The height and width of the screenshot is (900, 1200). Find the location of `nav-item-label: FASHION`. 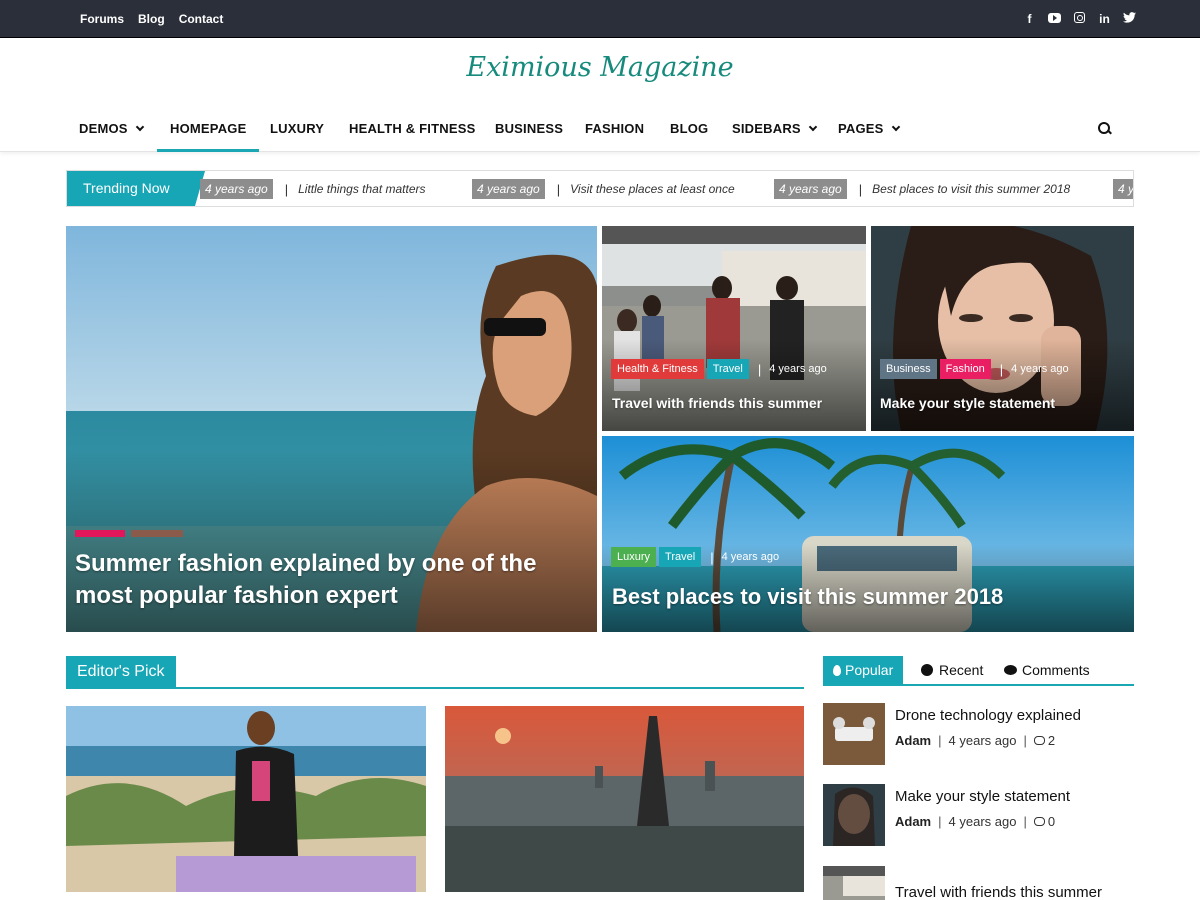

nav-item-label: FASHION is located at coordinates (615, 128).